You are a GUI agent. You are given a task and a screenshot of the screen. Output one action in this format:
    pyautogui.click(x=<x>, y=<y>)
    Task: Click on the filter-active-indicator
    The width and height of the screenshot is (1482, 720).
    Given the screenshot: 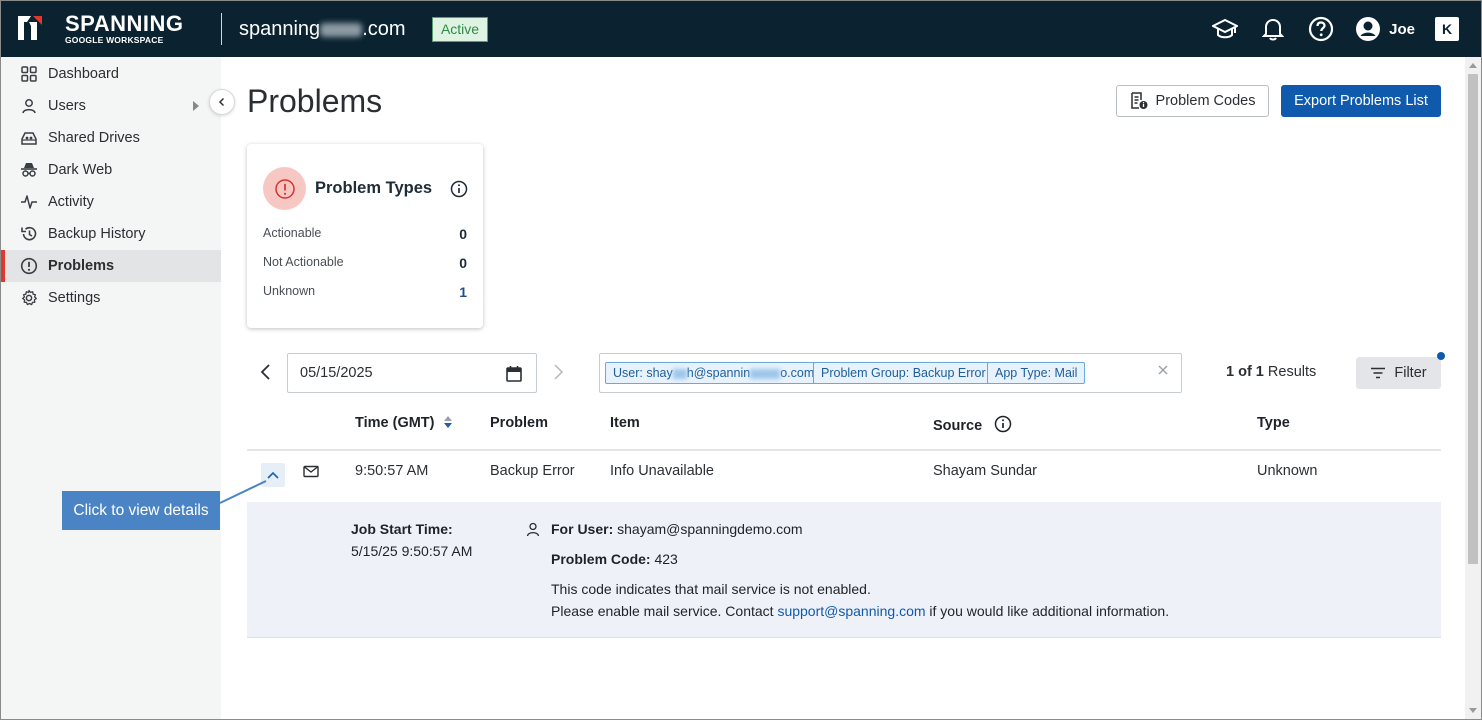 What is the action you would take?
    pyautogui.click(x=1441, y=356)
    